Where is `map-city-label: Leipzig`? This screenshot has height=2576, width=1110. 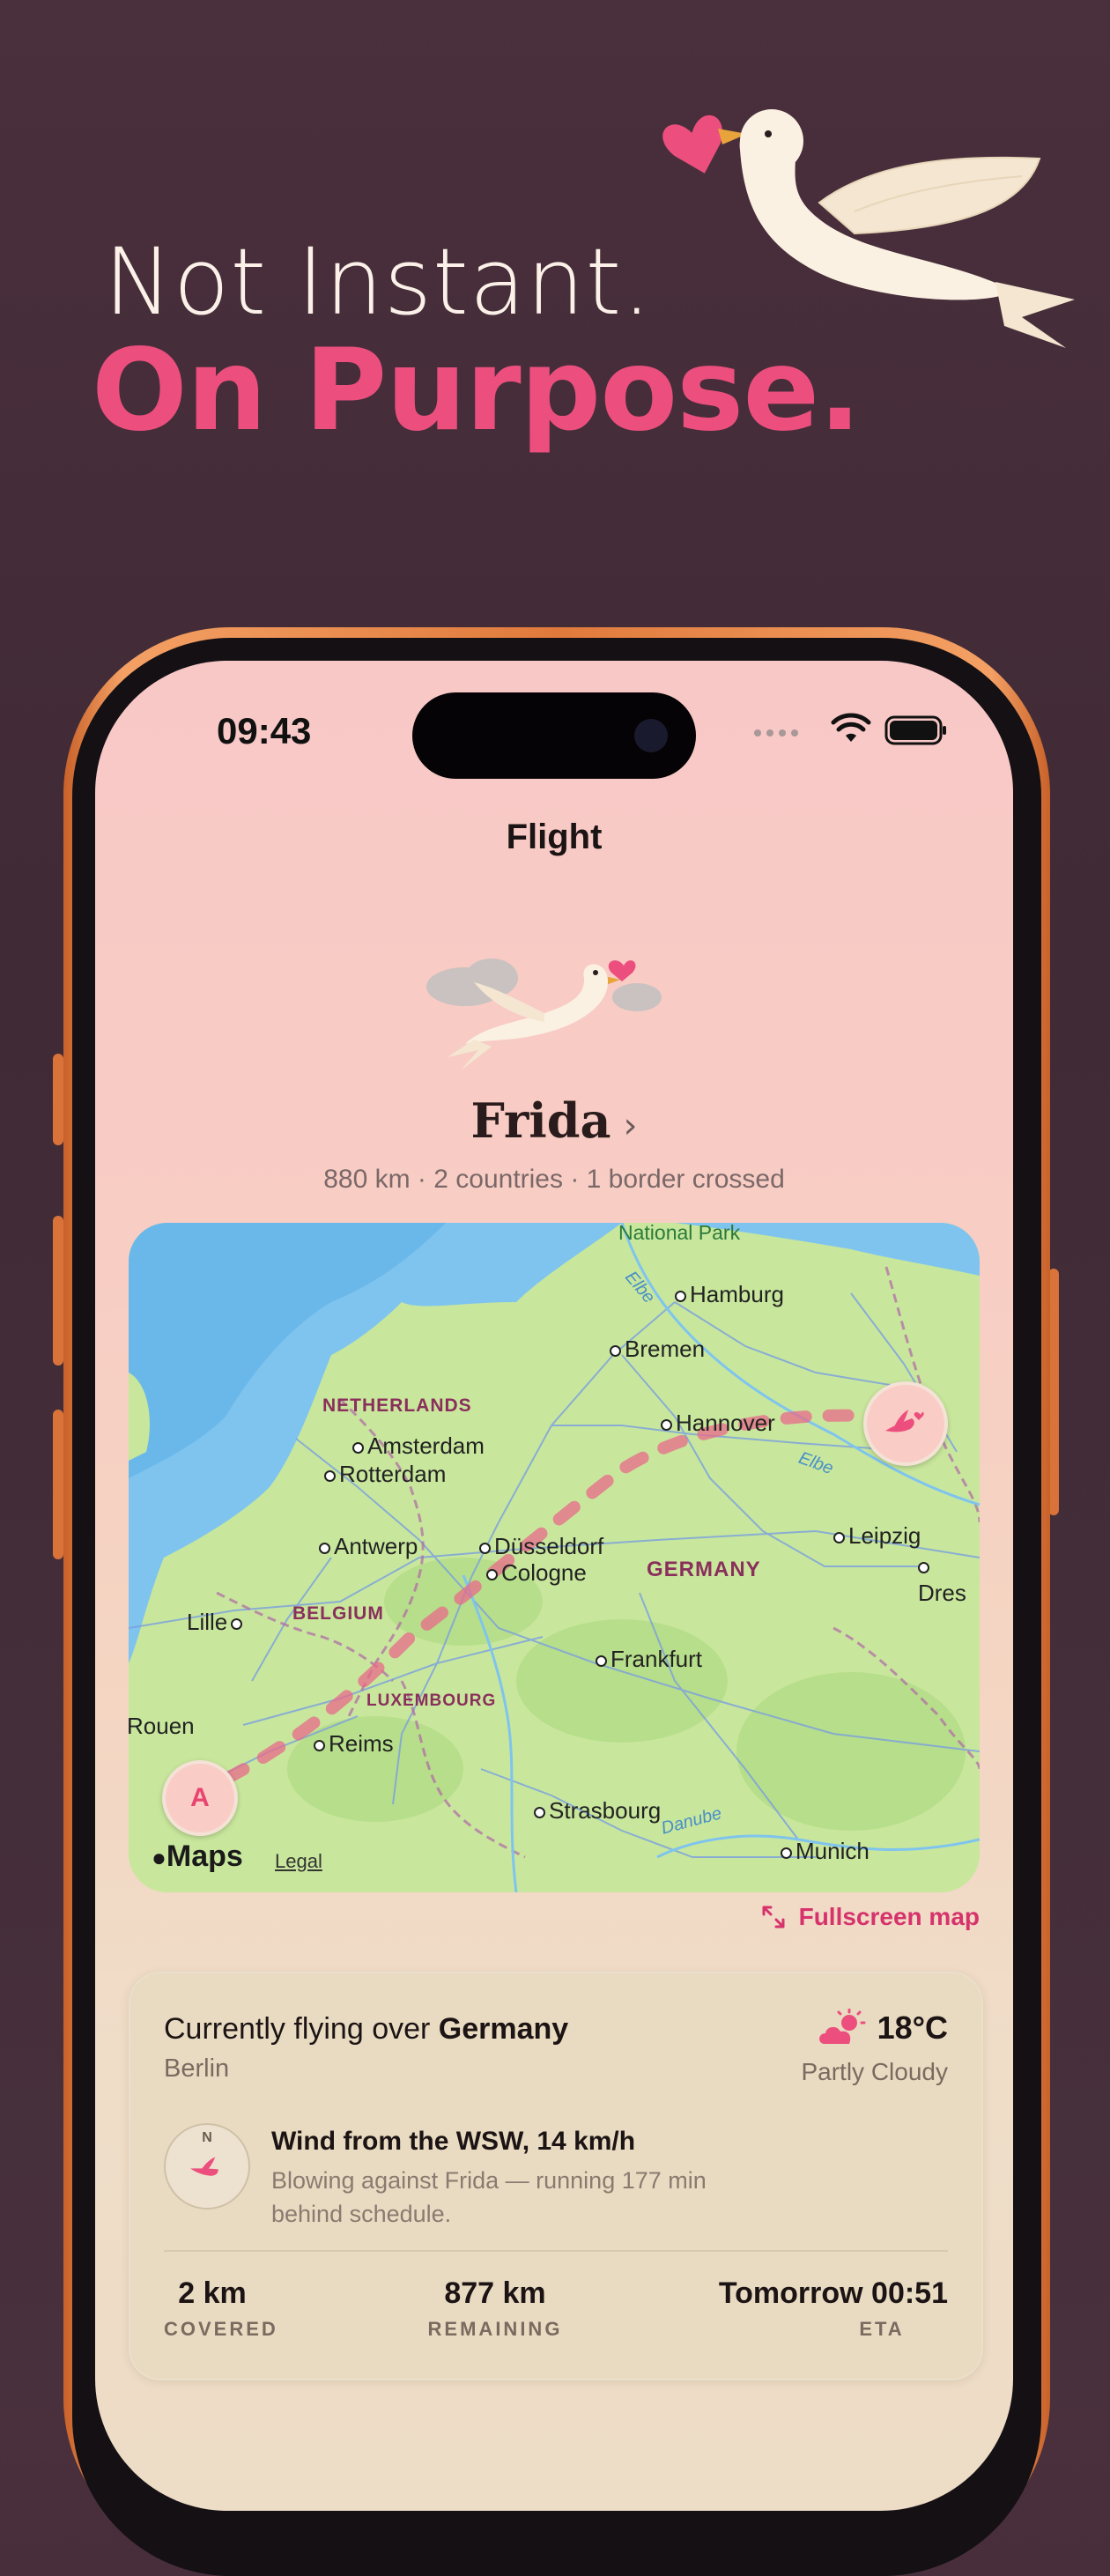 map-city-label: Leipzig is located at coordinates (877, 1536).